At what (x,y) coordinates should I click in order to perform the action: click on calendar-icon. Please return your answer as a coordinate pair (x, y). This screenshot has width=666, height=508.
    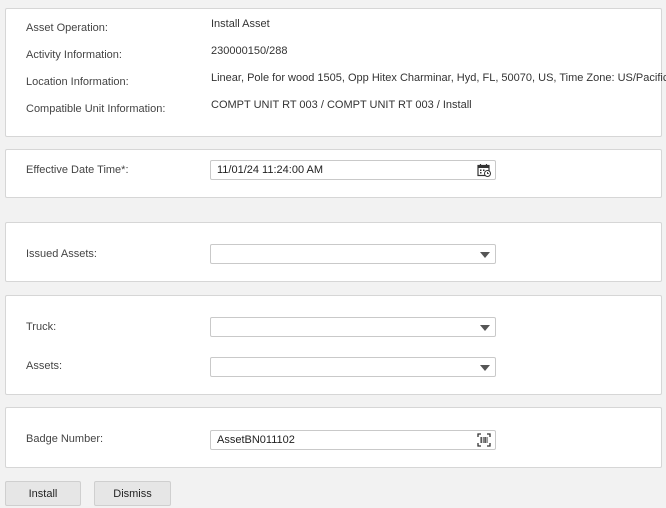
    Looking at the image, I should click on (484, 170).